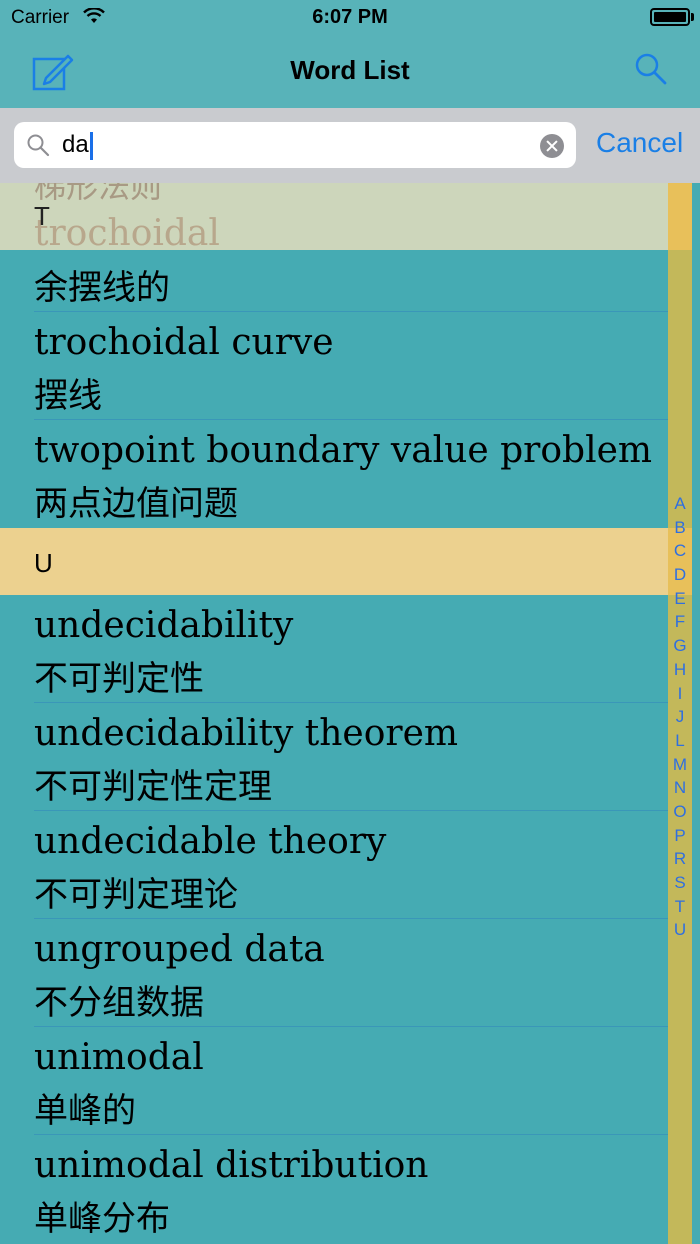 The height and width of the screenshot is (1244, 700). Describe the element at coordinates (136, 895) in the screenshot. I see `word-translation: 不可判定理论` at that location.